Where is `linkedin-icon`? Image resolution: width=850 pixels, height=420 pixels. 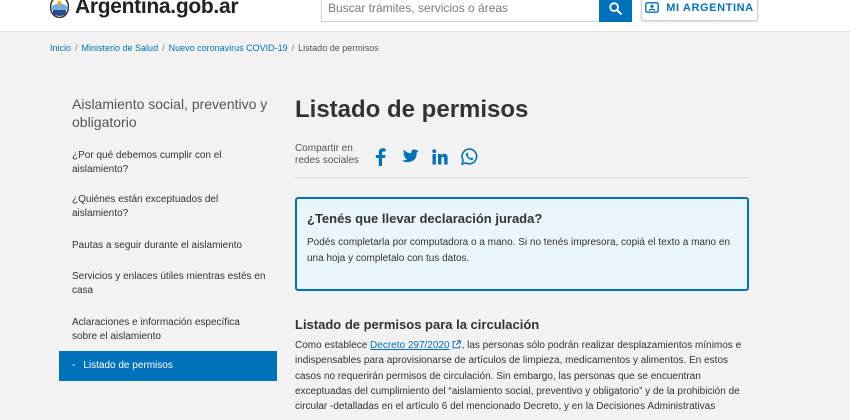 linkedin-icon is located at coordinates (439, 156).